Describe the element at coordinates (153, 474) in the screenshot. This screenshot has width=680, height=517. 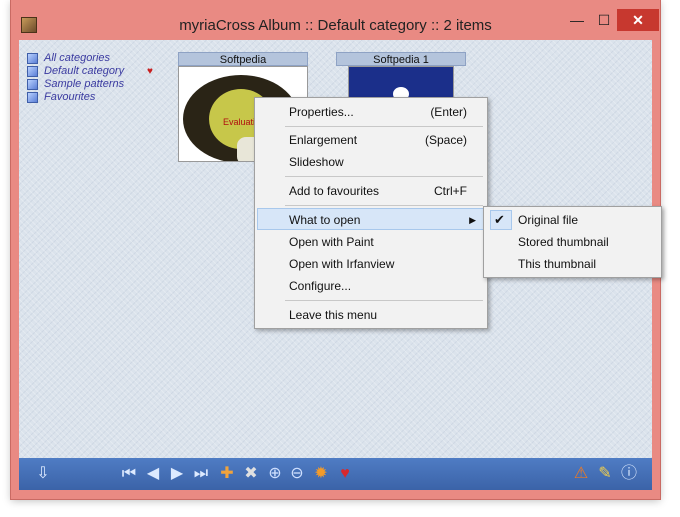
I see `previous-icon: ◀` at that location.